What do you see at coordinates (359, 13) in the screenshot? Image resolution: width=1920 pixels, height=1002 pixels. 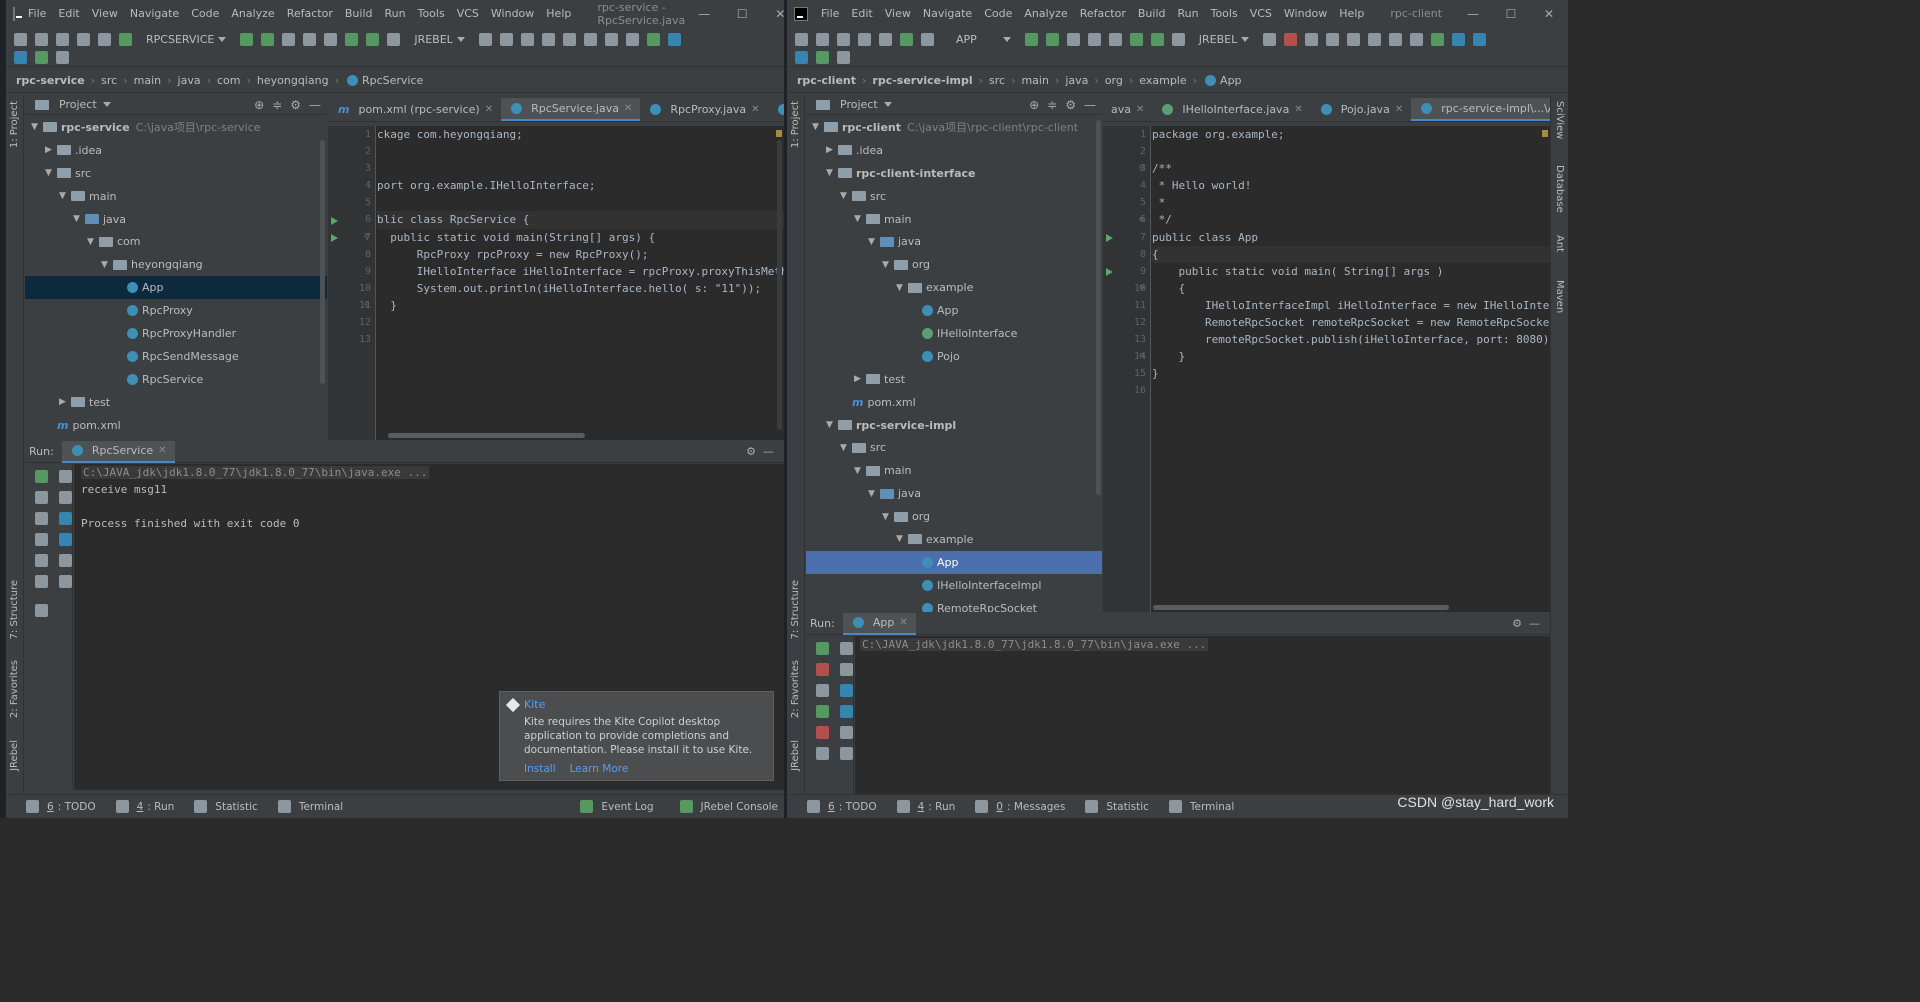 I see `menu-build: Build` at bounding box center [359, 13].